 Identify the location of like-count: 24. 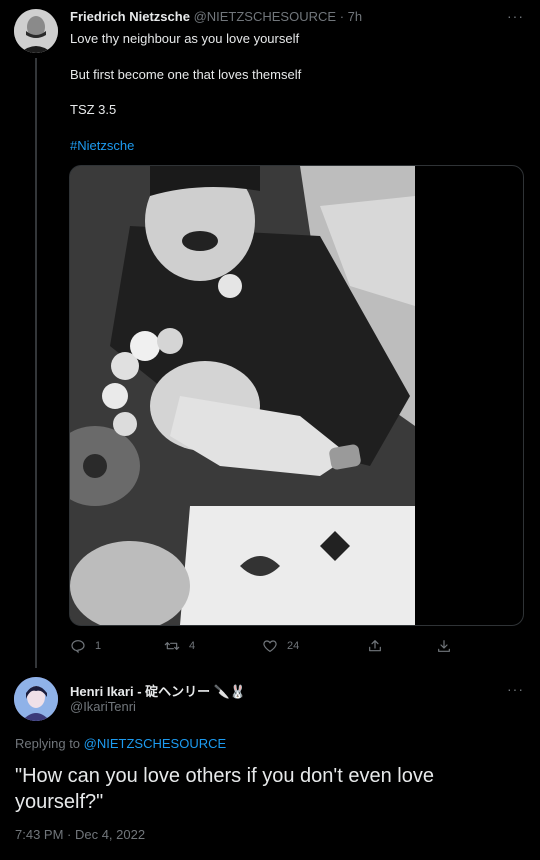
(293, 646).